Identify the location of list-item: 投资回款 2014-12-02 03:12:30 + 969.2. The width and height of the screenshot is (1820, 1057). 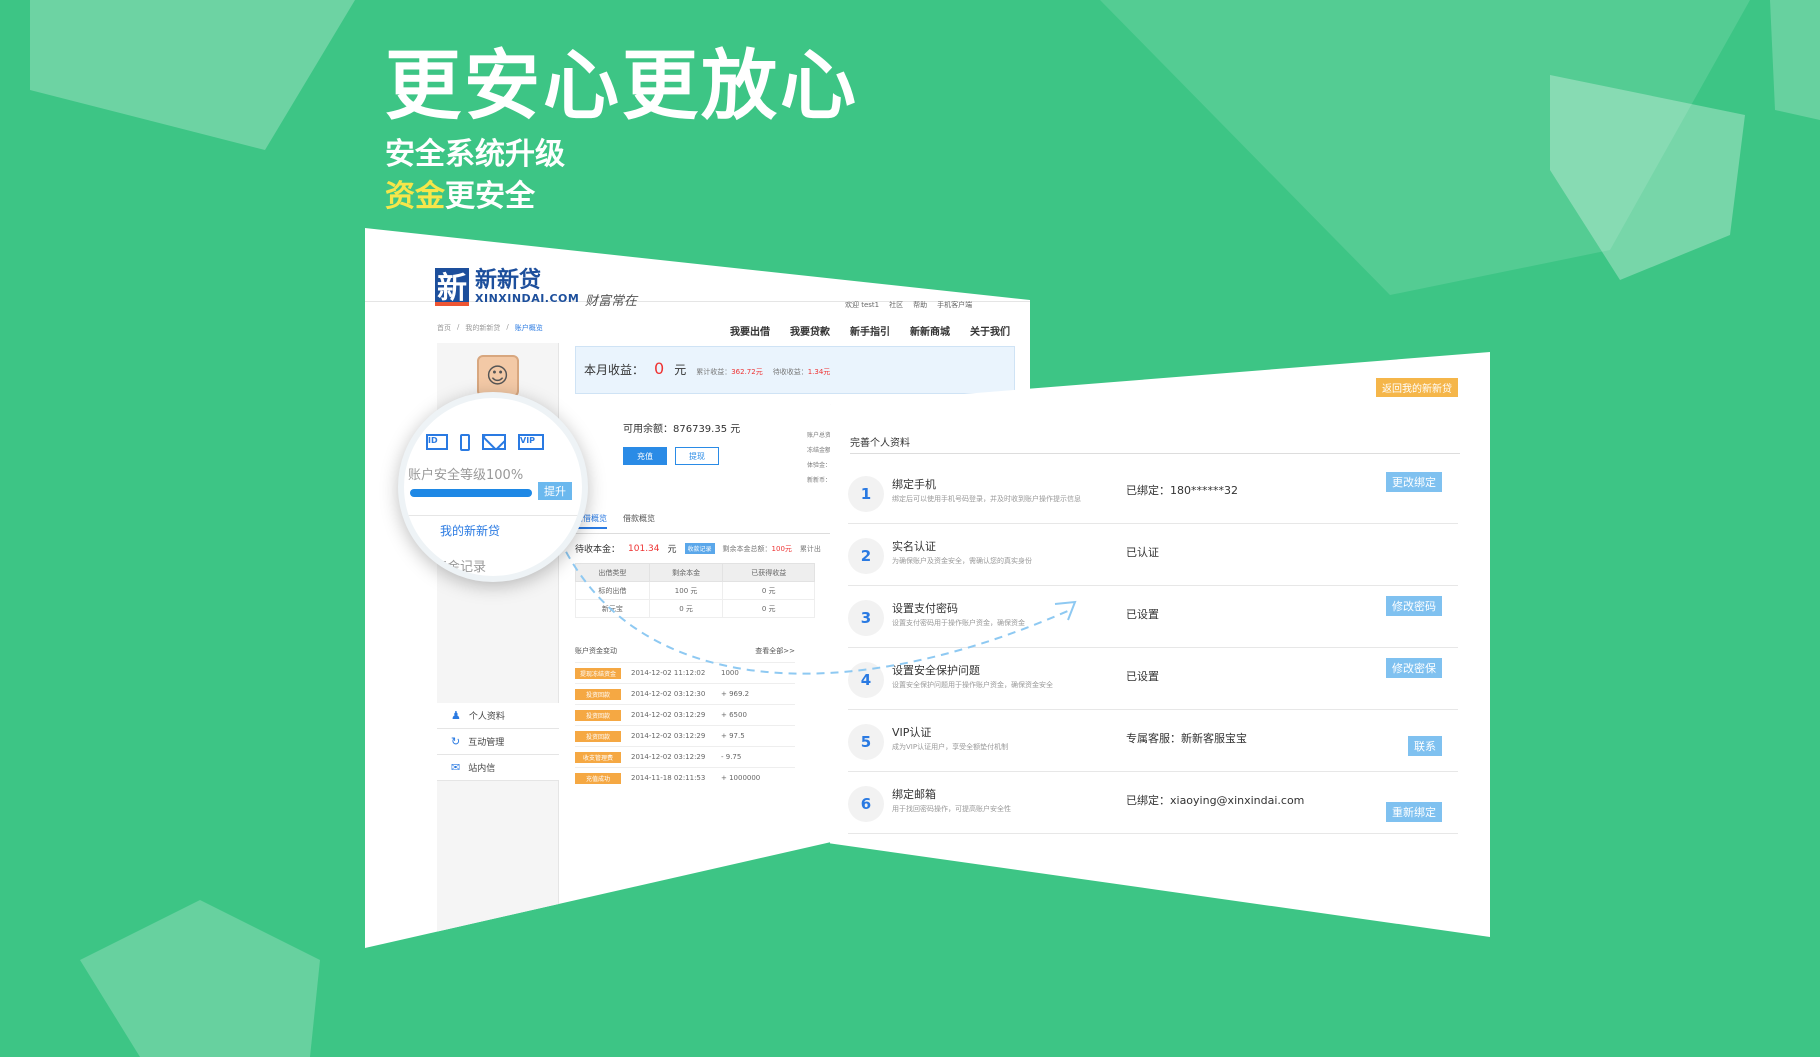
(685, 693).